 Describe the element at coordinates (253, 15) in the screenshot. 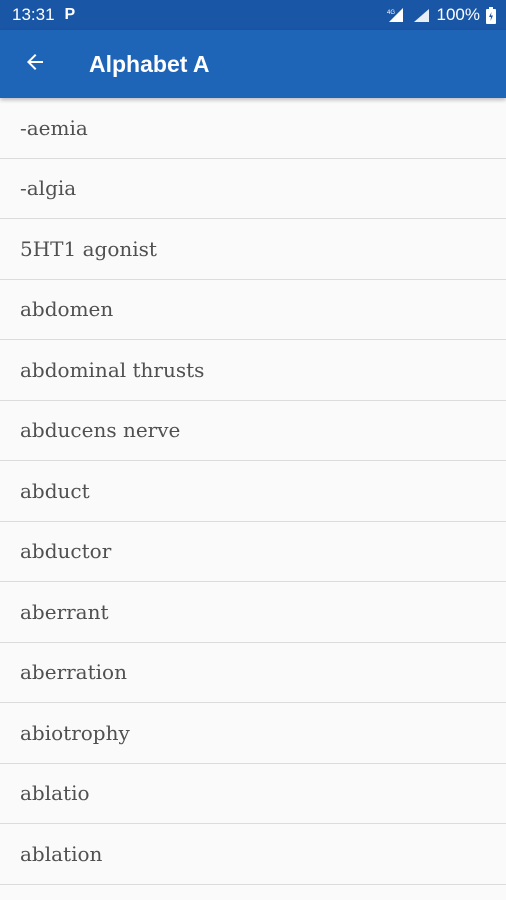

I see `status-bar: 13:31 P 4G 100%` at that location.